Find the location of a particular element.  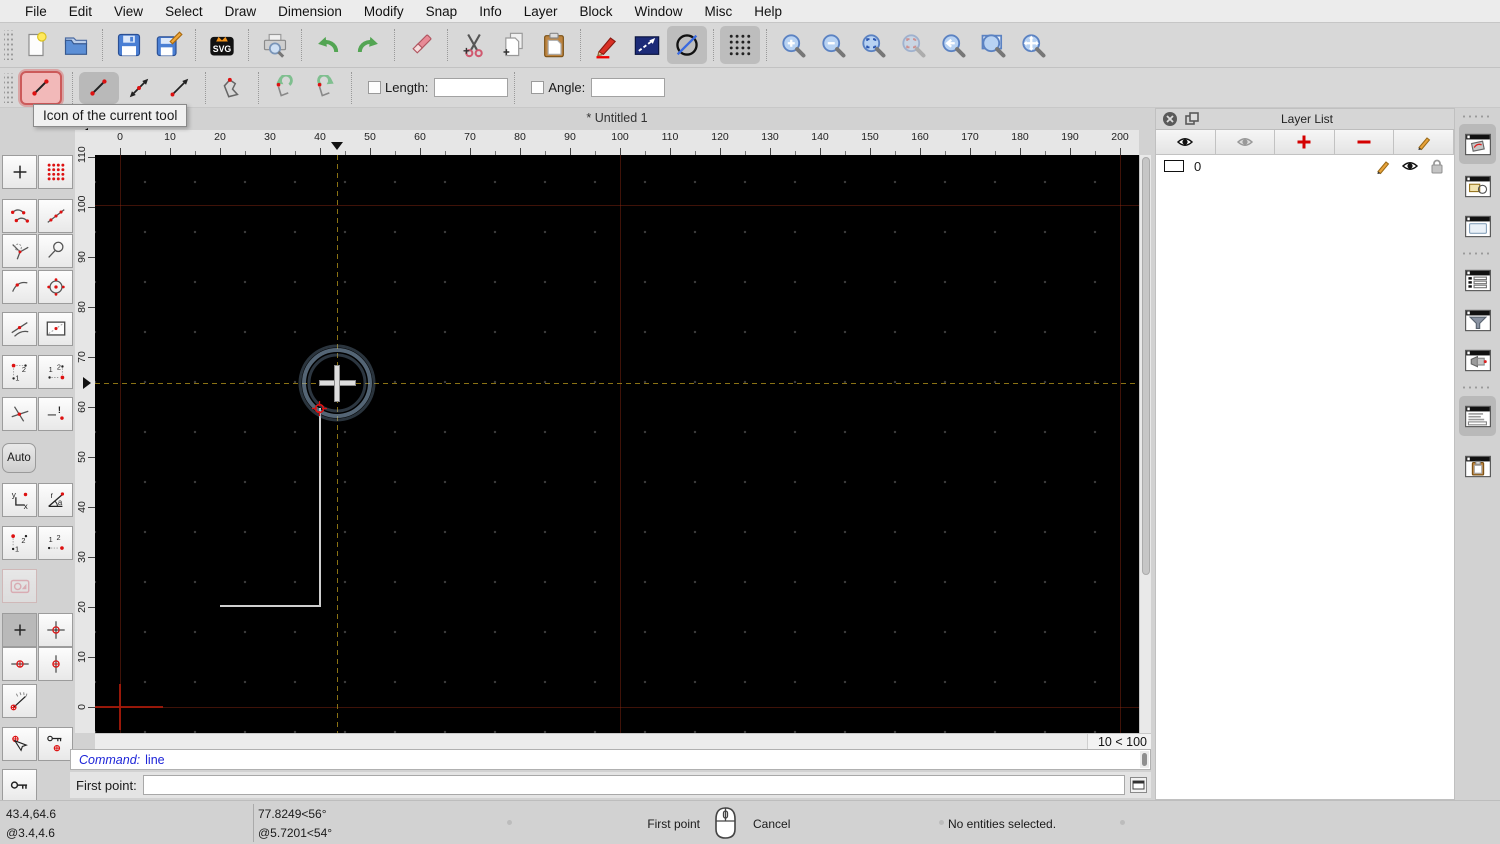

snap-intersection-manual-button: ! is located at coordinates (55, 414).